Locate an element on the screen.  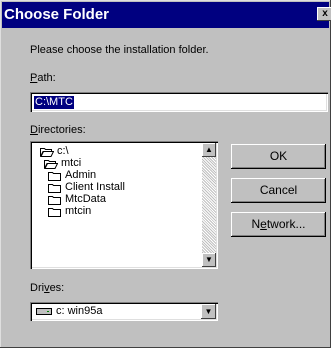
scroll-down-icon: ▼ is located at coordinates (209, 260).